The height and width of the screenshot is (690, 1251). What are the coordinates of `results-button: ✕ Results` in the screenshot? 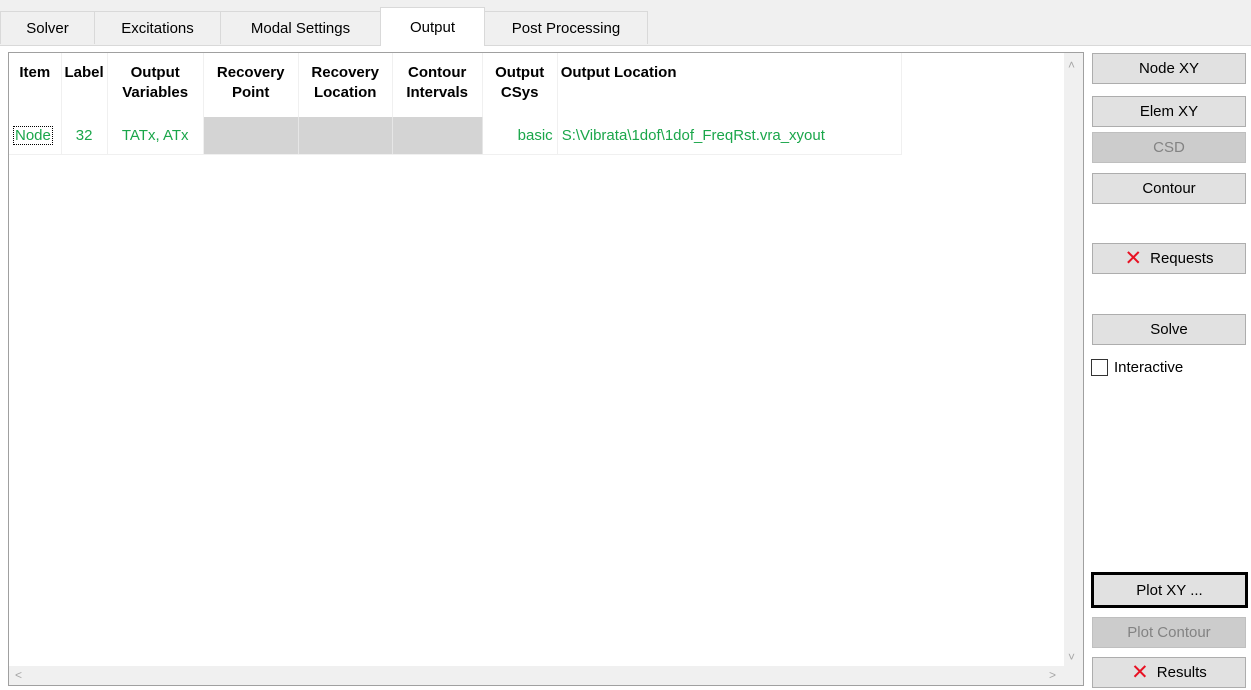 It's located at (1169, 672).